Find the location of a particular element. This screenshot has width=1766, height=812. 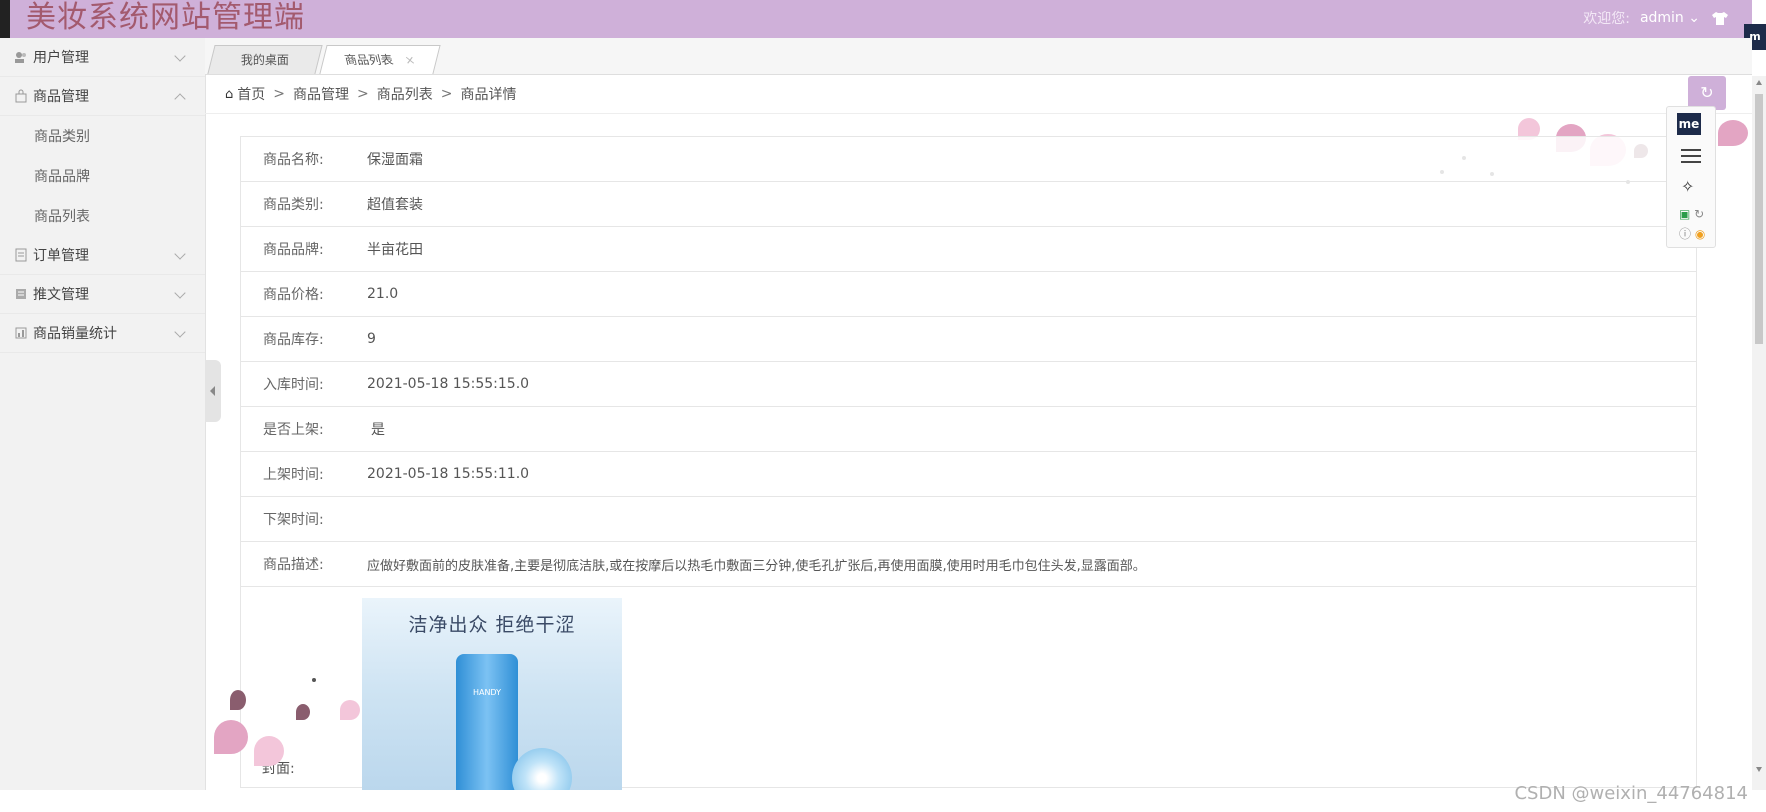

users-icon is located at coordinates (21, 57).